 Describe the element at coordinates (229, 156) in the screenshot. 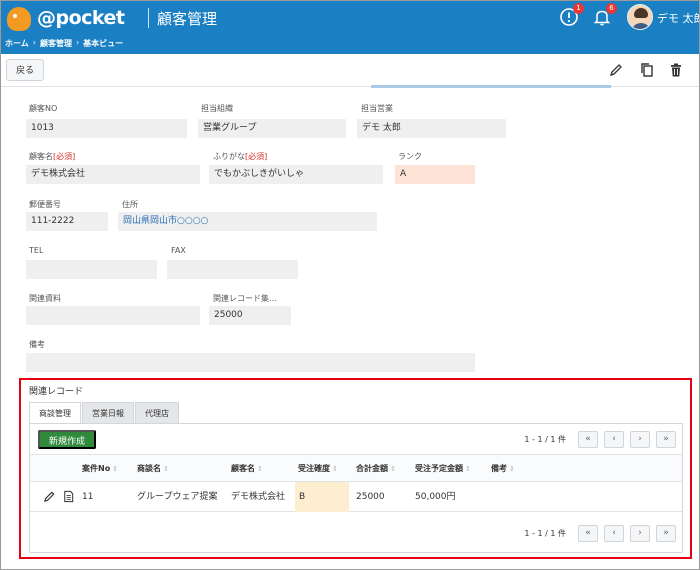

I see `furigana-label-text: ふりがな` at that location.